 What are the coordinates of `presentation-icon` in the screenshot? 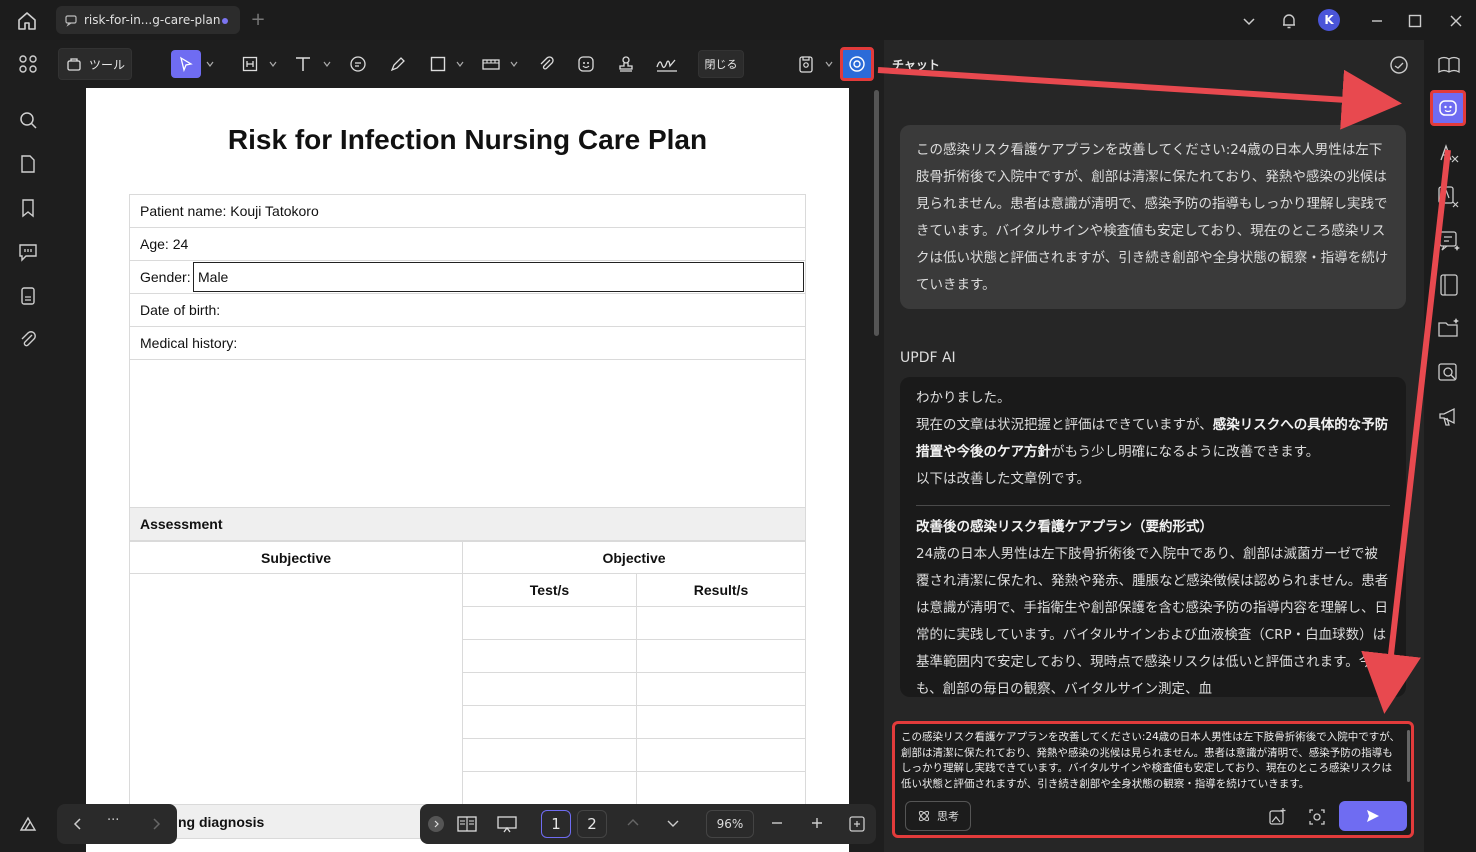 It's located at (507, 824).